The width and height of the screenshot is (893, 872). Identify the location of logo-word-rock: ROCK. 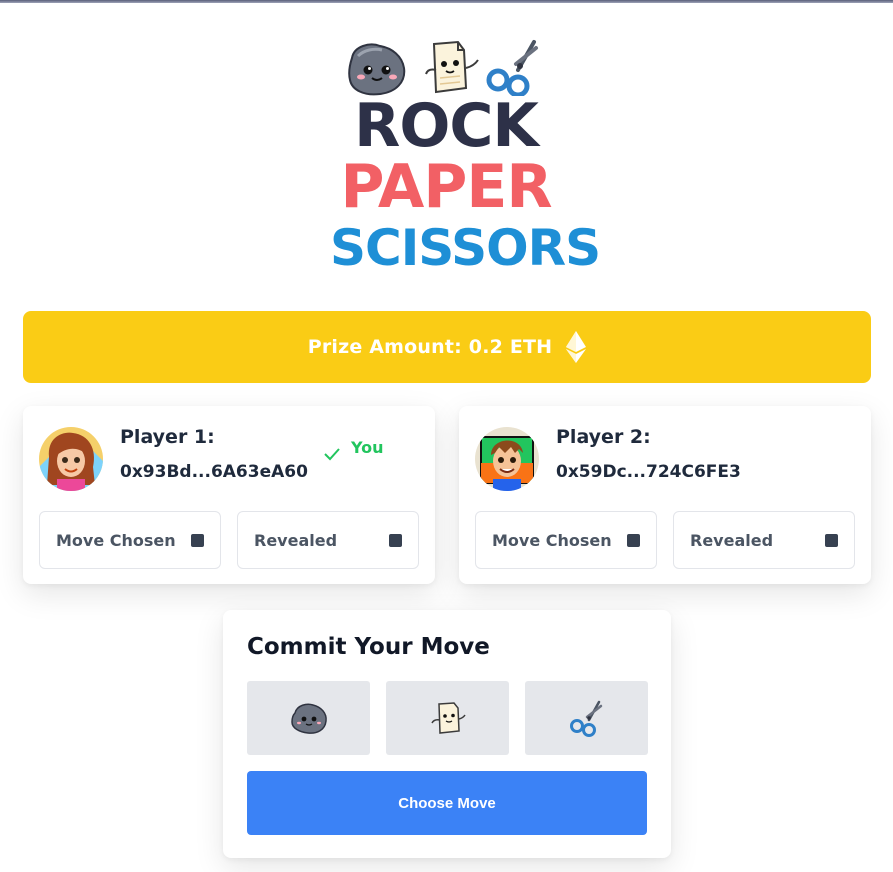
(446, 126).